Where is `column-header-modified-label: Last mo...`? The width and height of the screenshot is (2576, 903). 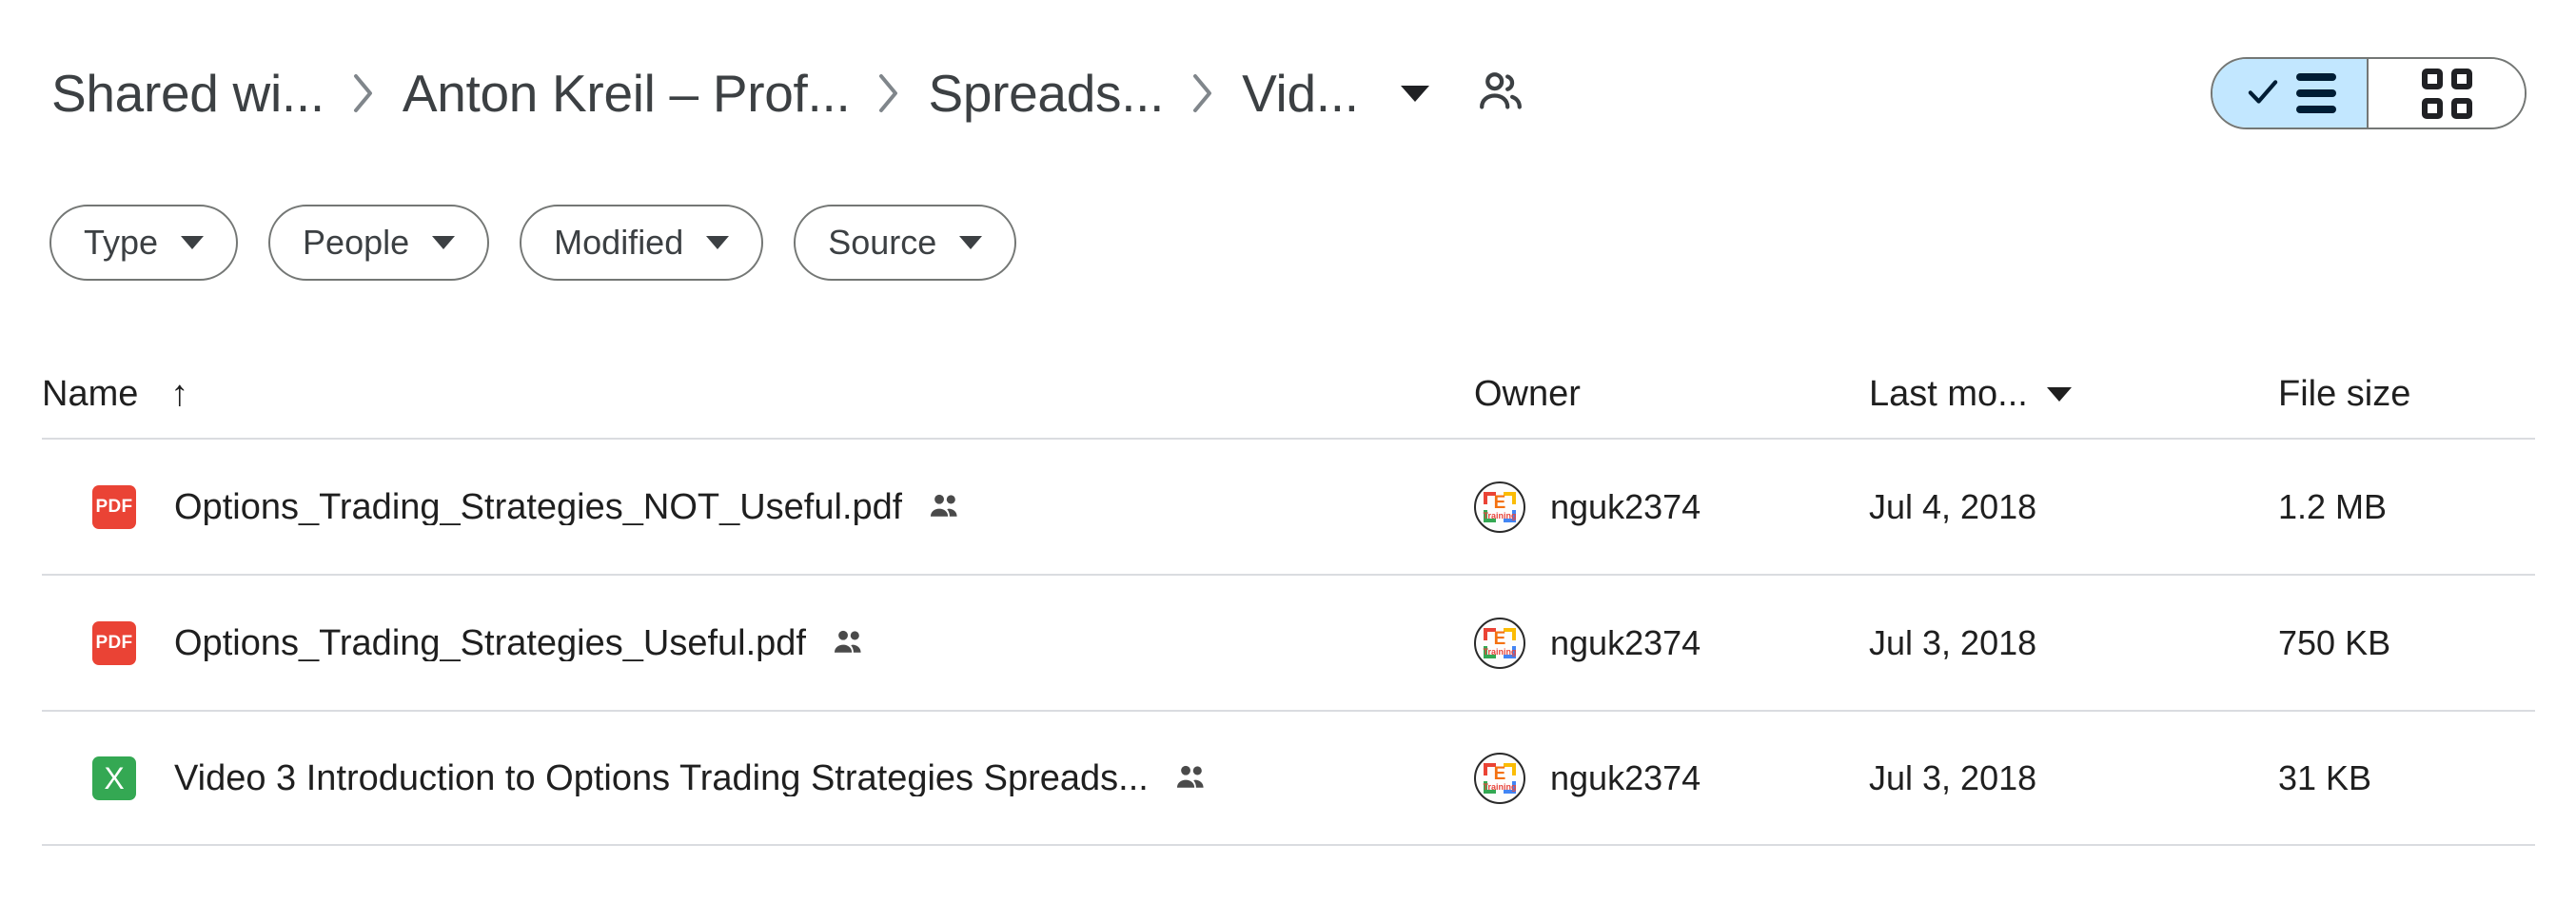
column-header-modified-label: Last mo... is located at coordinates (1948, 394).